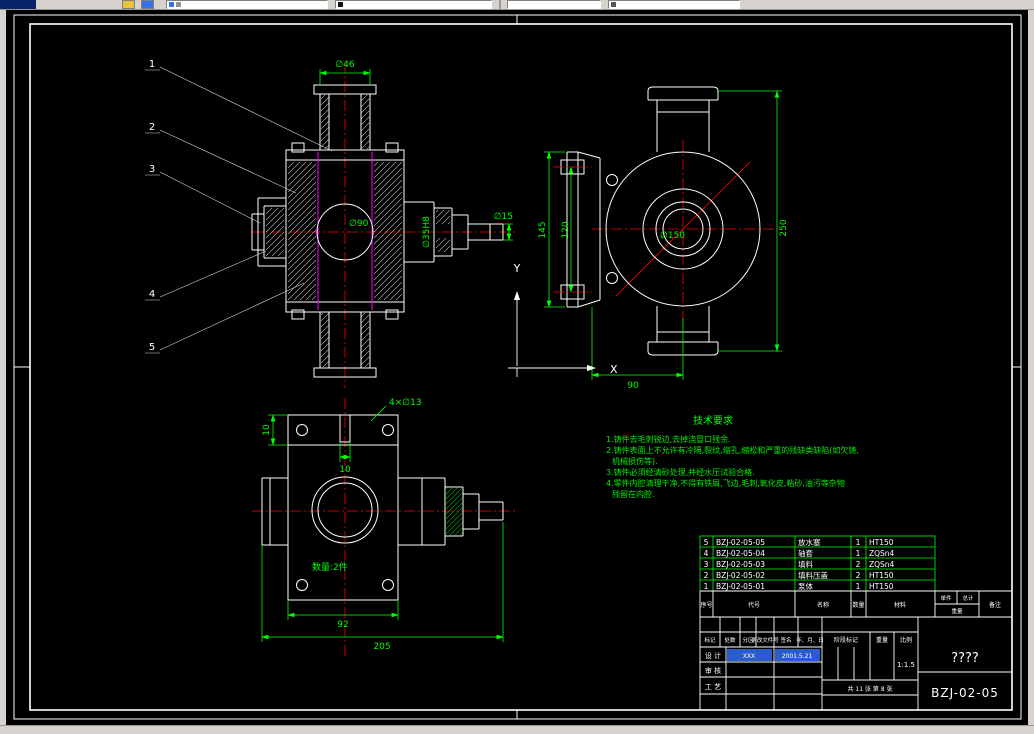  Describe the element at coordinates (706, 605) in the screenshot. I see `header-no: 序号` at that location.